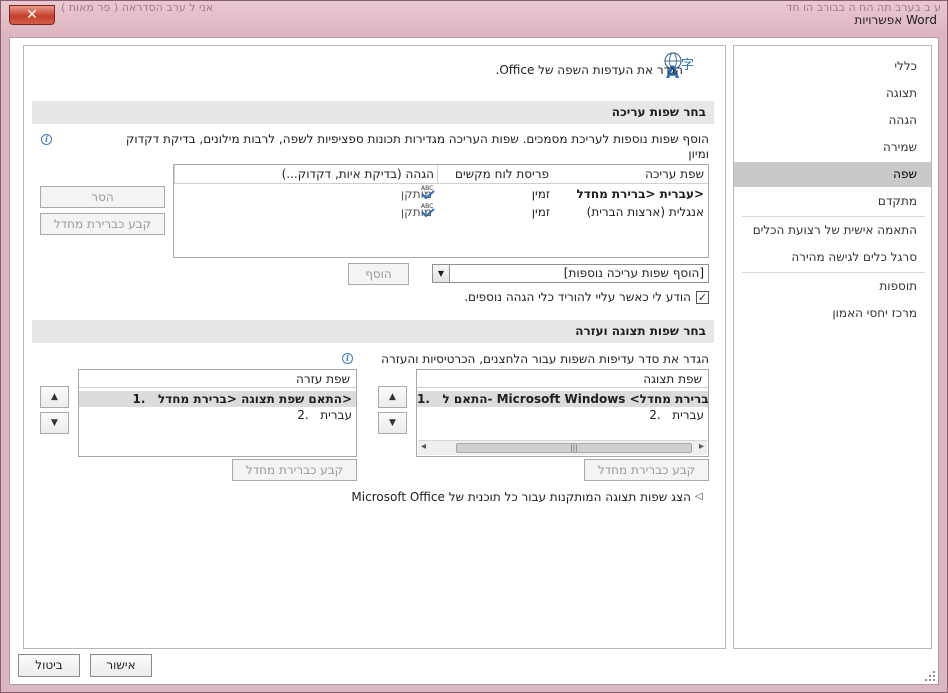  What do you see at coordinates (645, 212) in the screenshot?
I see `editing-language-cell: אנגלית (ארצות הברית)` at bounding box center [645, 212].